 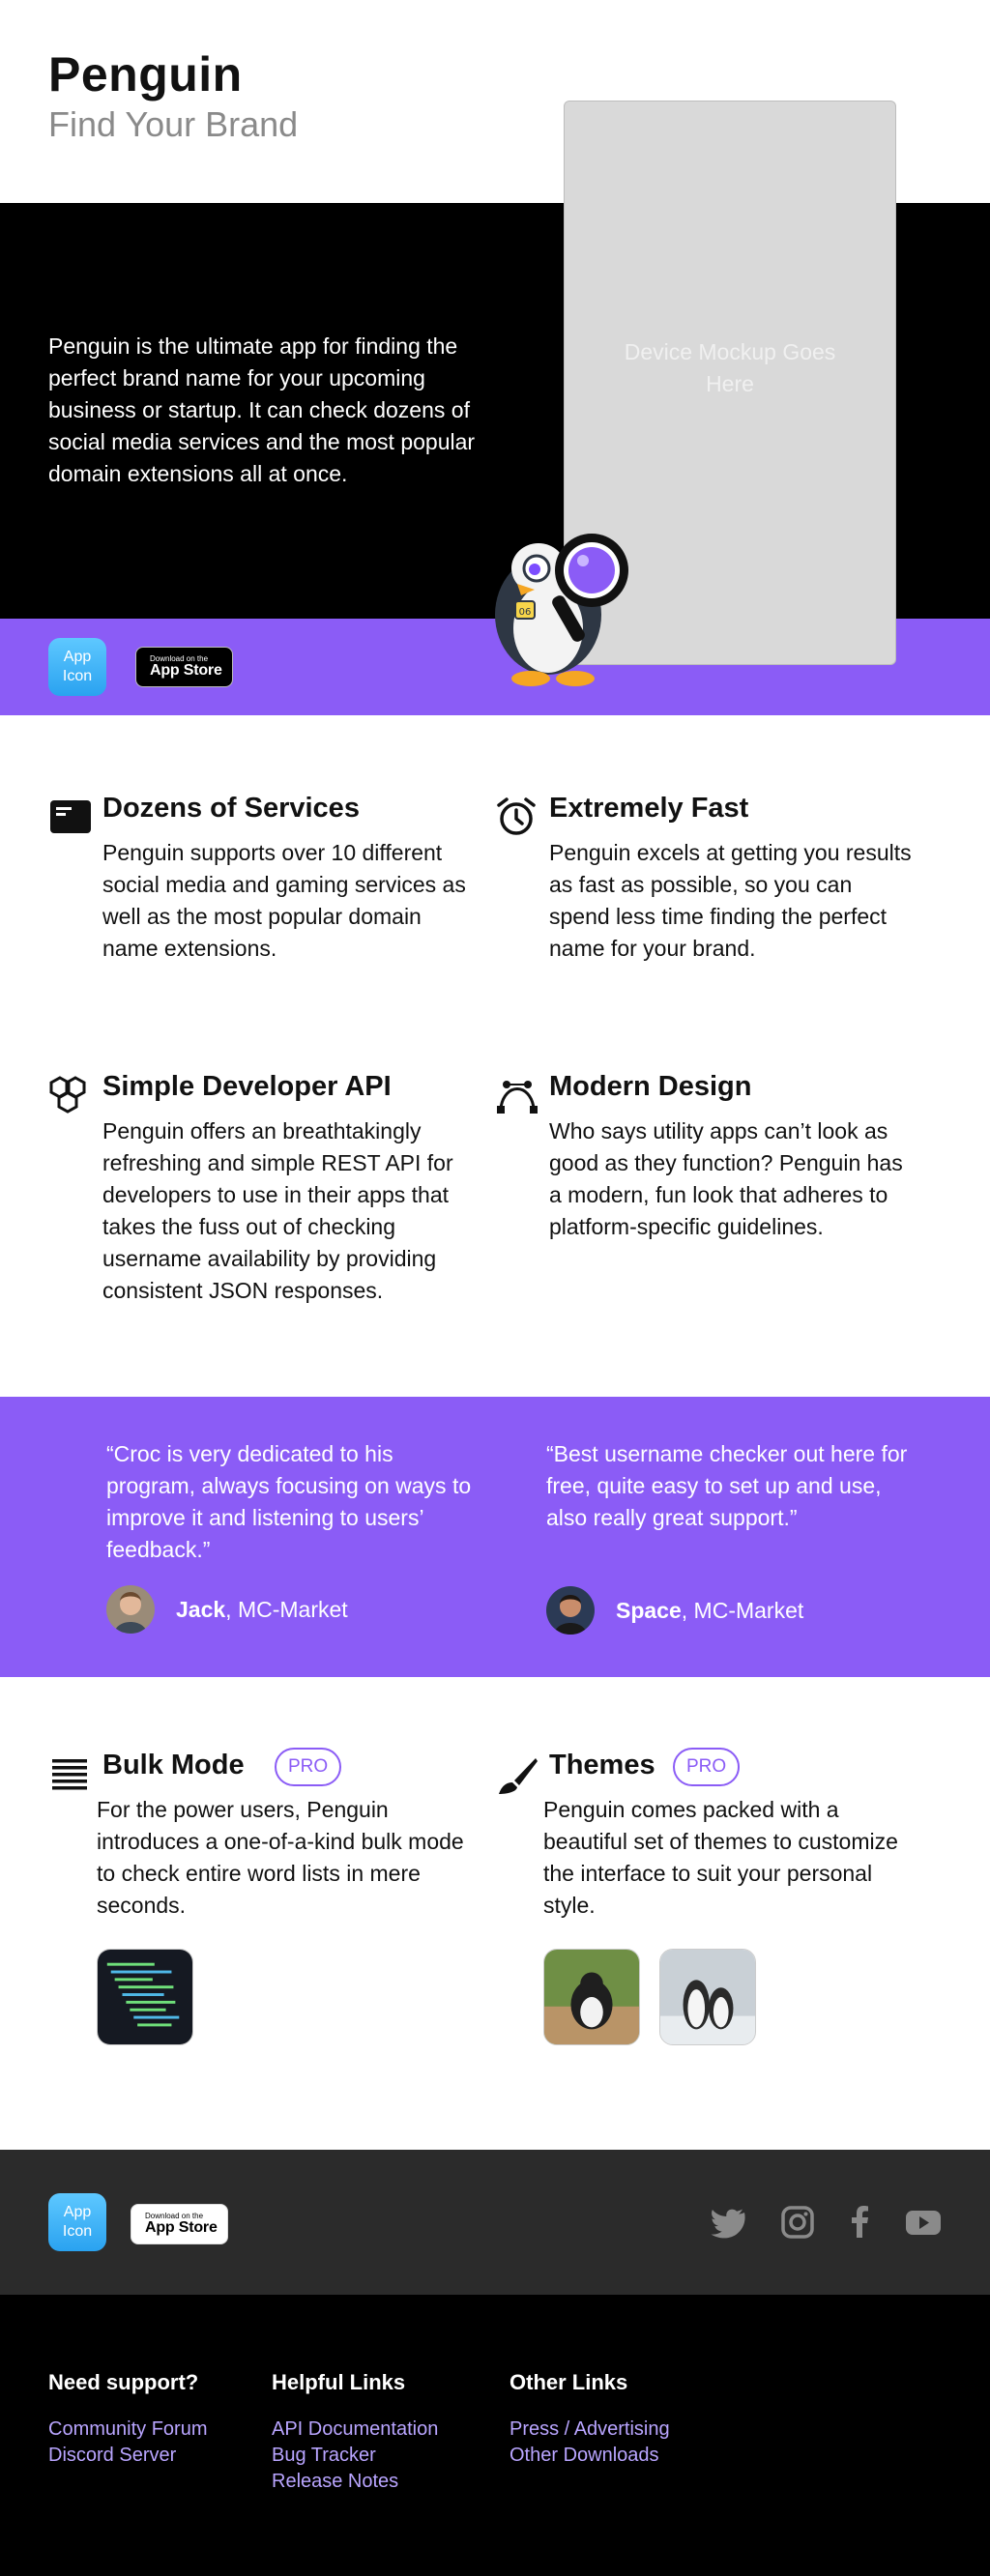 I want to click on footer-link-press-advertising: Press / Advertising, so click(x=590, y=2430).